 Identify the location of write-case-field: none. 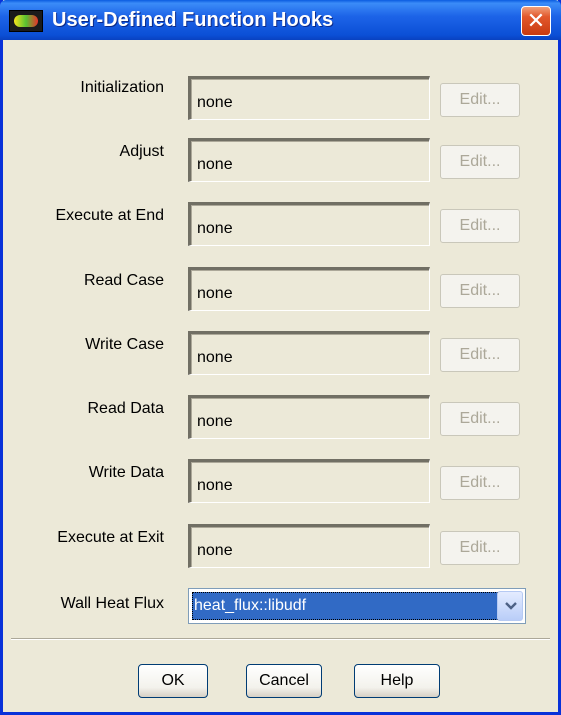
(309, 353).